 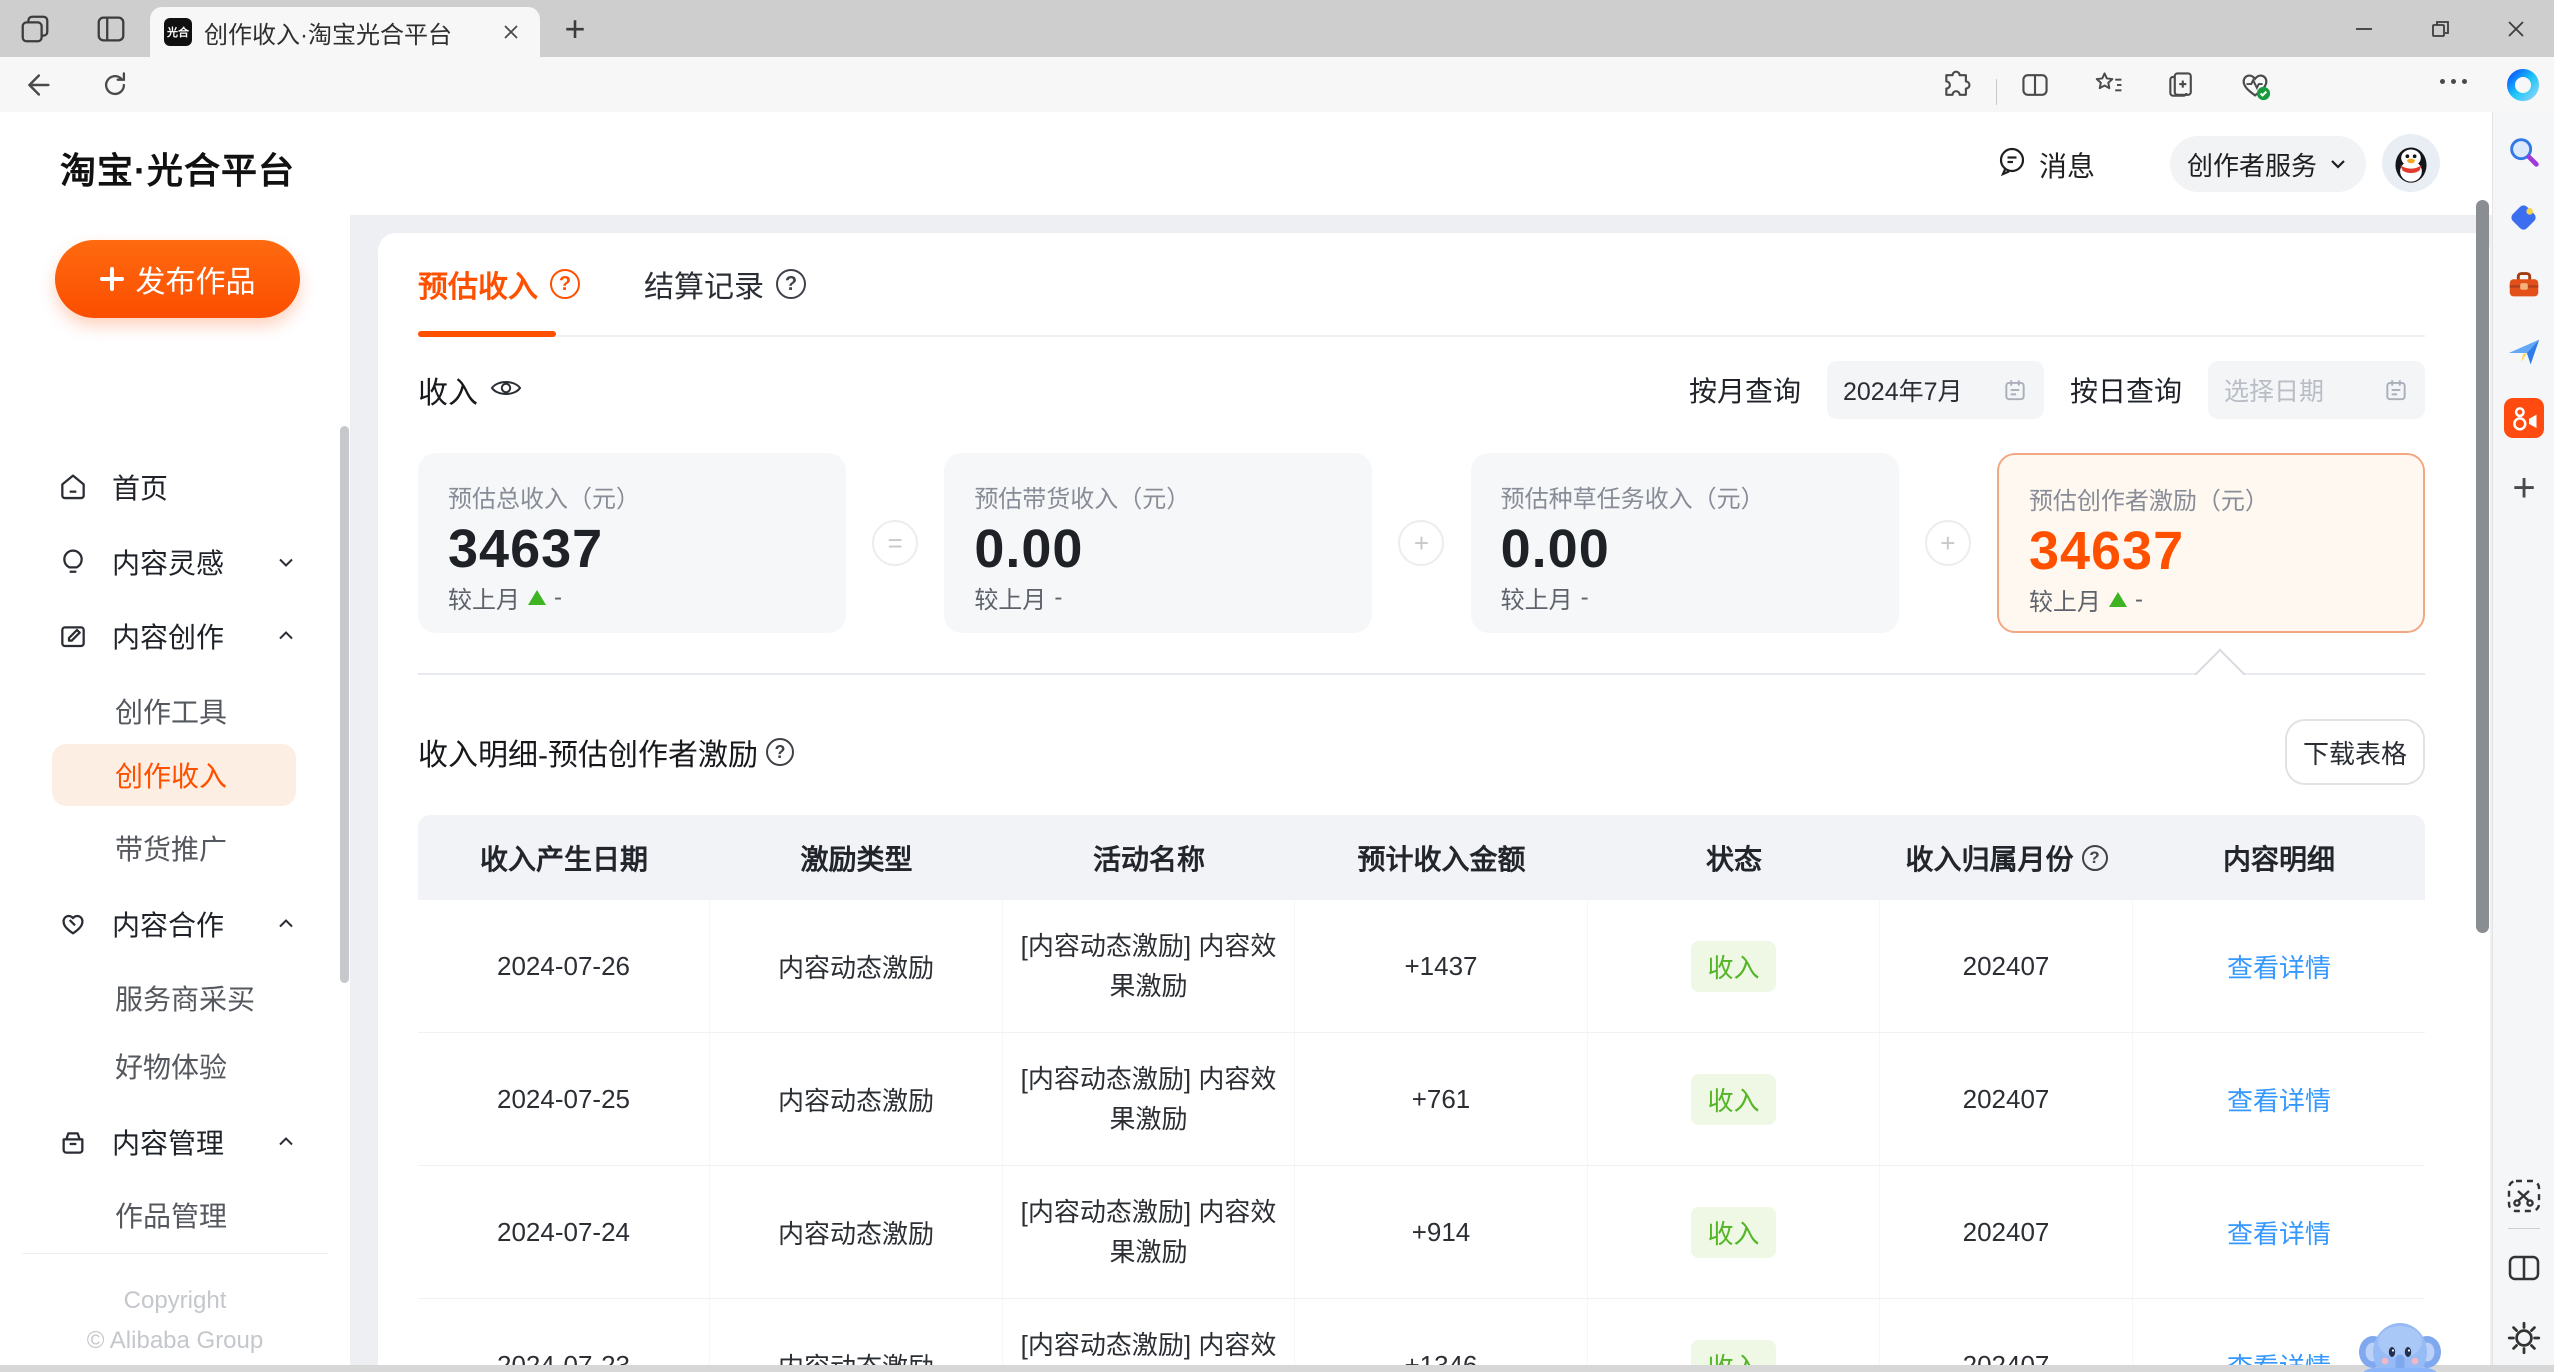 I want to click on tab-estimated-income: 预估收入 ?, so click(x=499, y=284).